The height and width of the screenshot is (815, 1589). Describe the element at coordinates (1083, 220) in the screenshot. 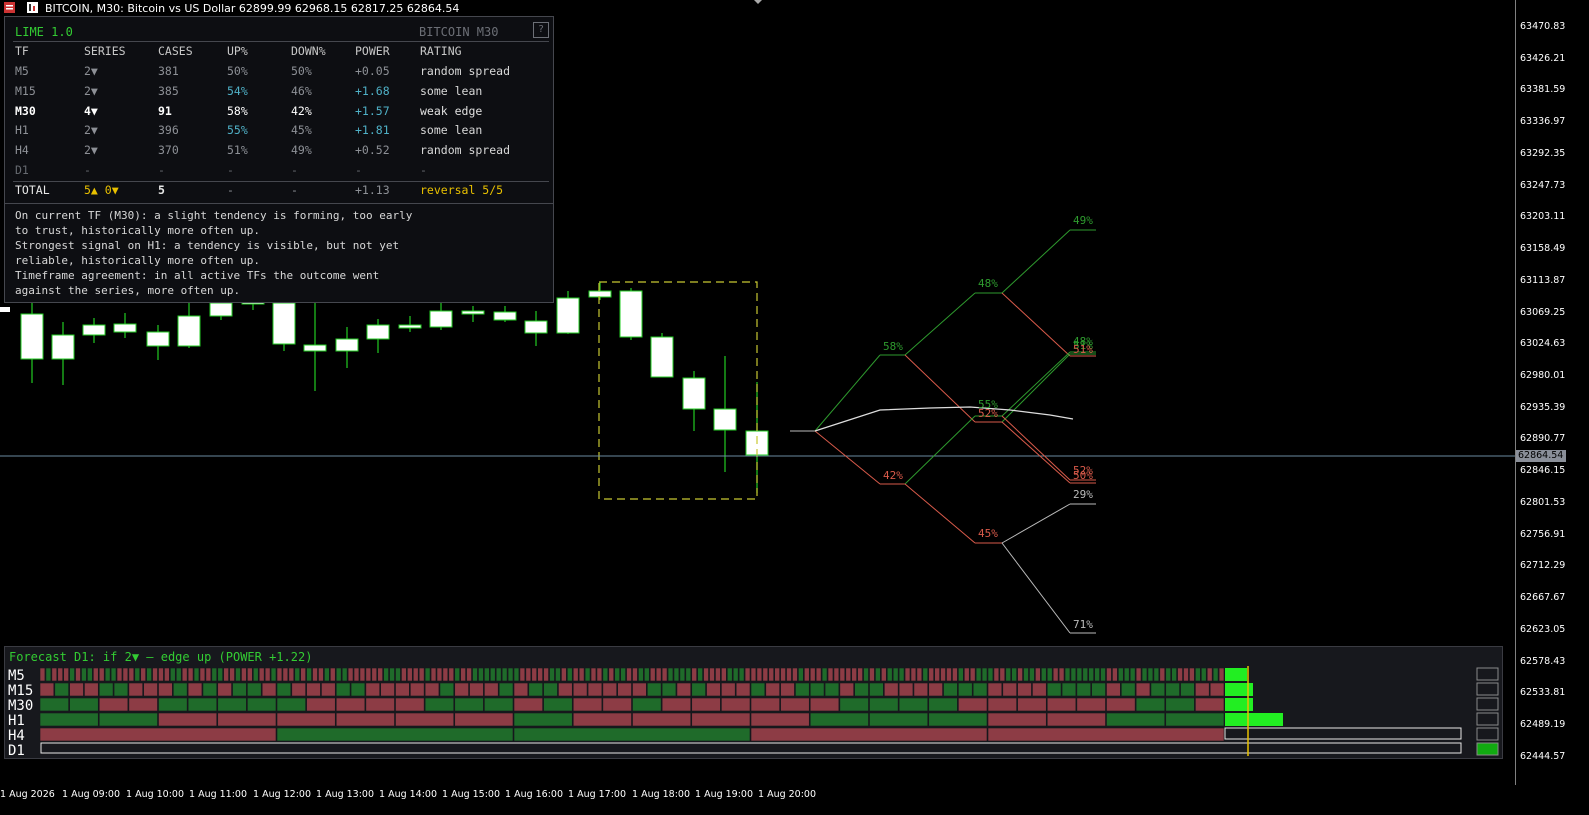

I see `projection-label: 49%` at that location.